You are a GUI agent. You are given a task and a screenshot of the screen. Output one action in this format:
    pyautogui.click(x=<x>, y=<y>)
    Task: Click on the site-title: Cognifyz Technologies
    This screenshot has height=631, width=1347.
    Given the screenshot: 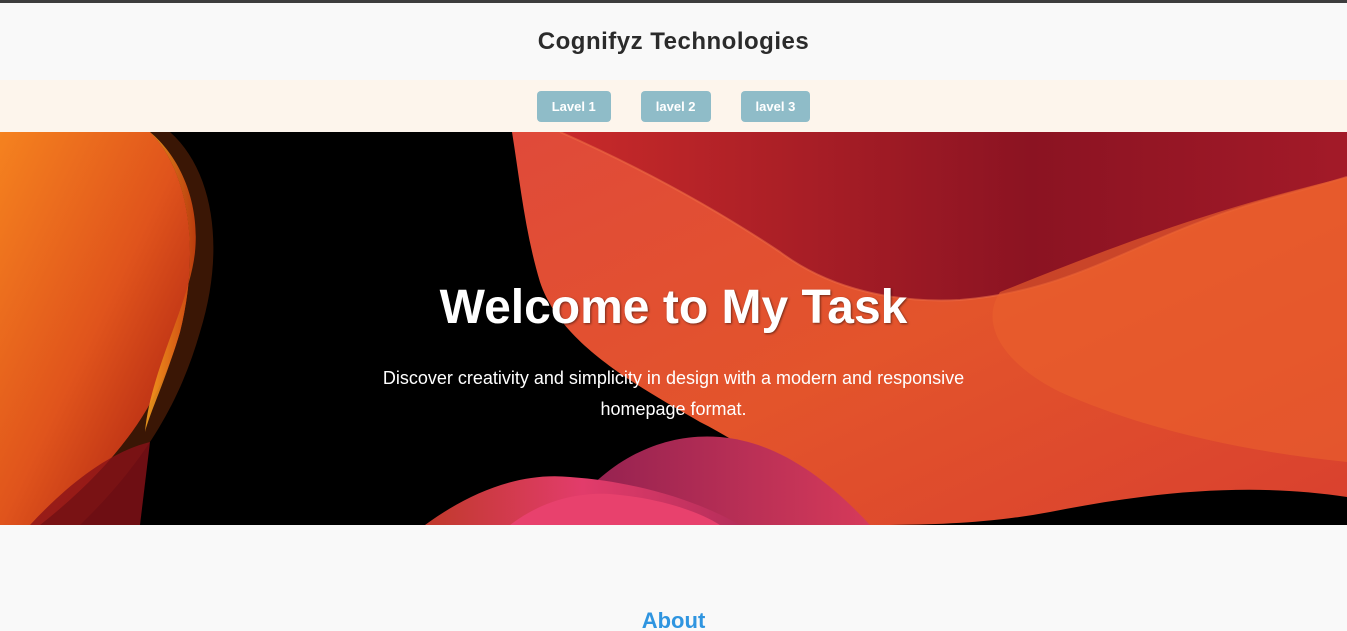 What is the action you would take?
    pyautogui.click(x=673, y=41)
    